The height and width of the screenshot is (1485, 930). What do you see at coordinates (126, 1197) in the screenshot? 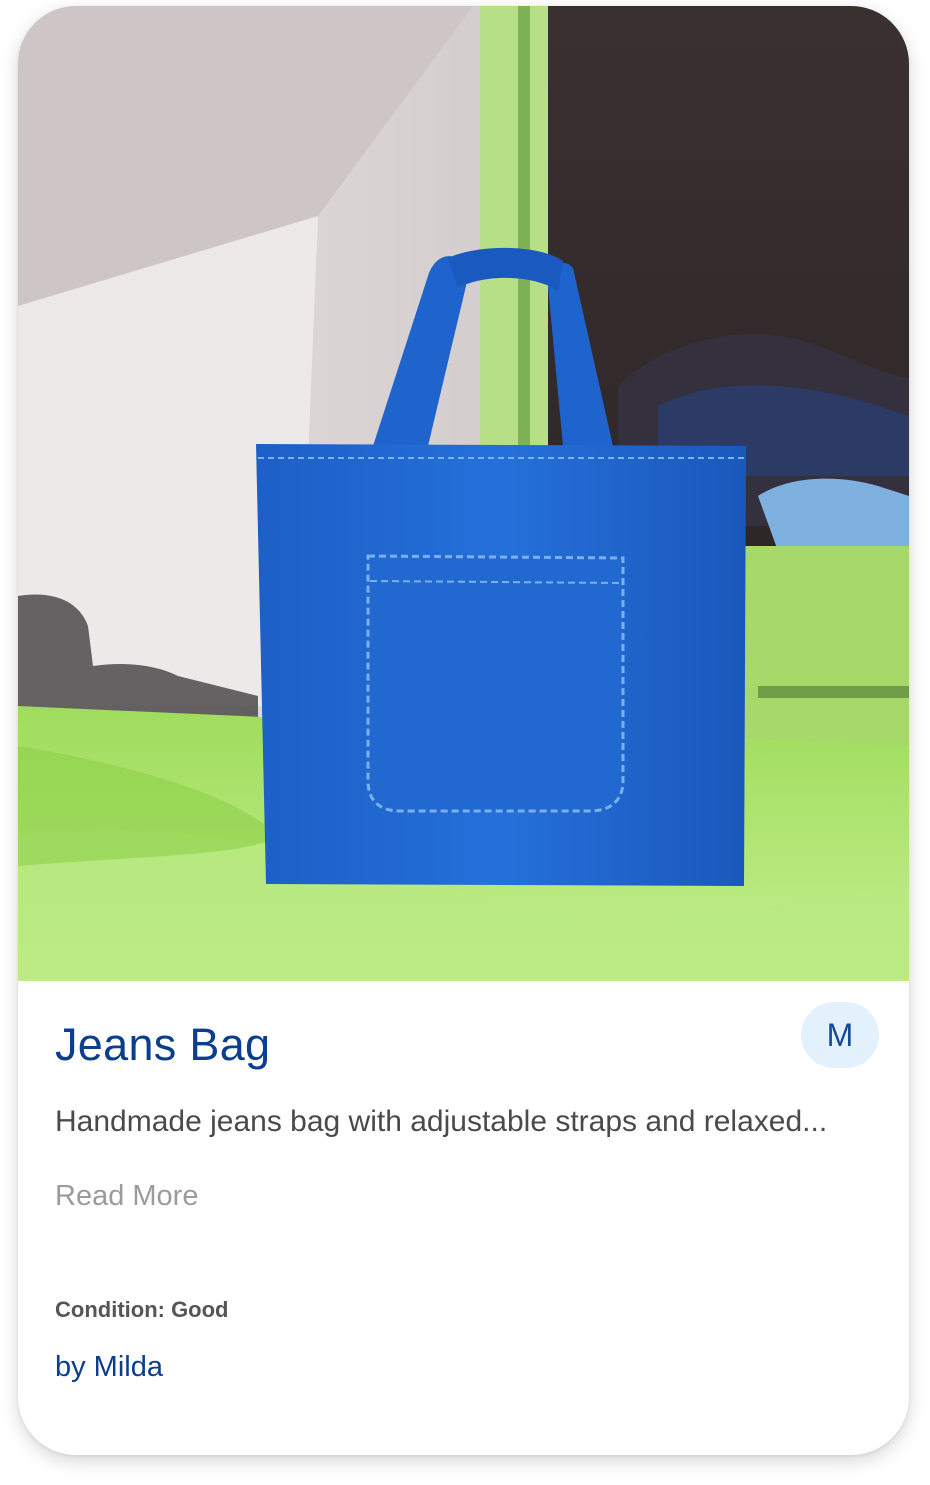
I see `read-more-link: Read More` at bounding box center [126, 1197].